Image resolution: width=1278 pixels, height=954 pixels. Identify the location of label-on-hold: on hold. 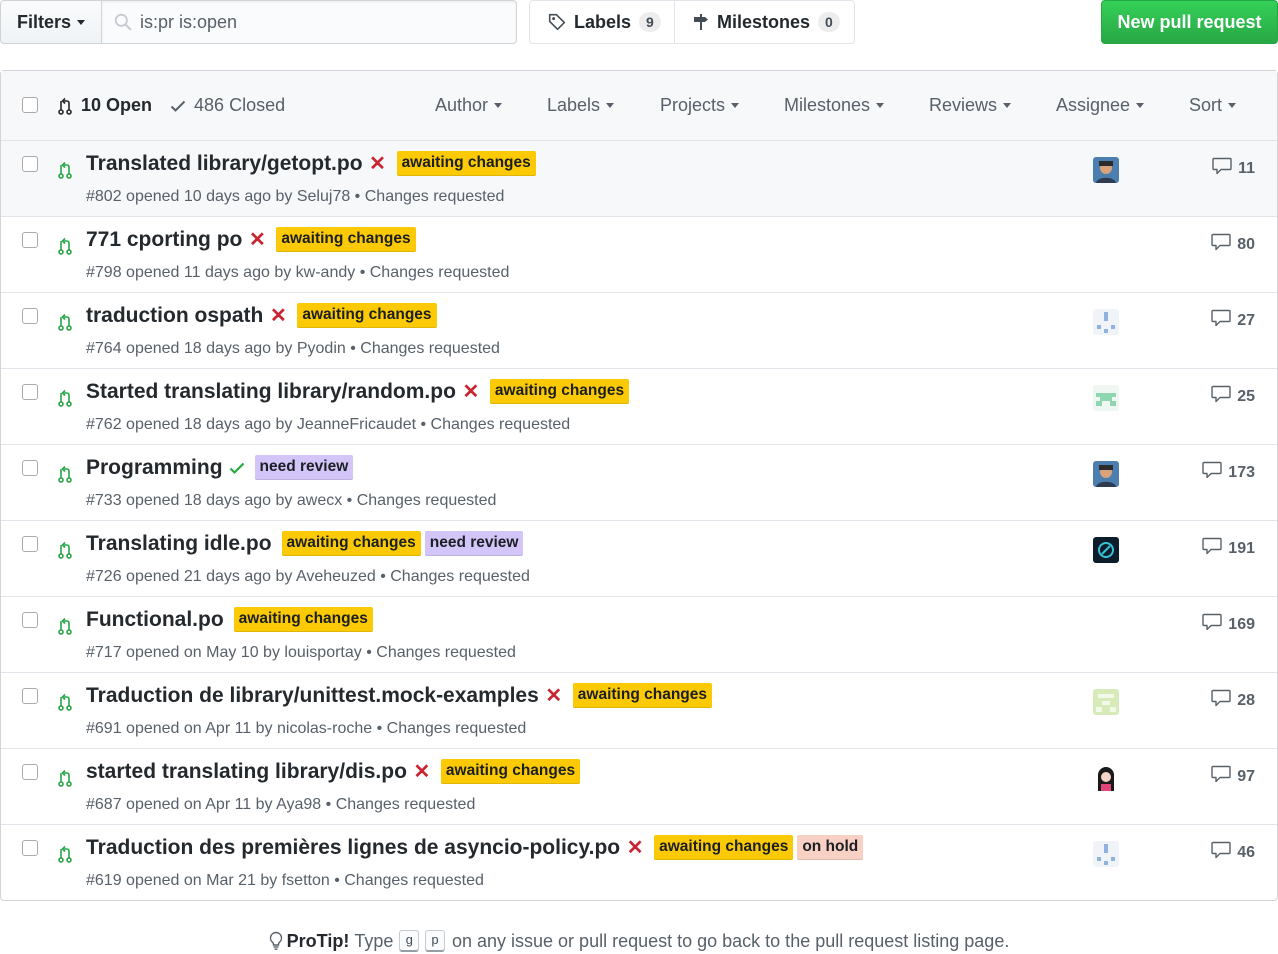
(830, 847).